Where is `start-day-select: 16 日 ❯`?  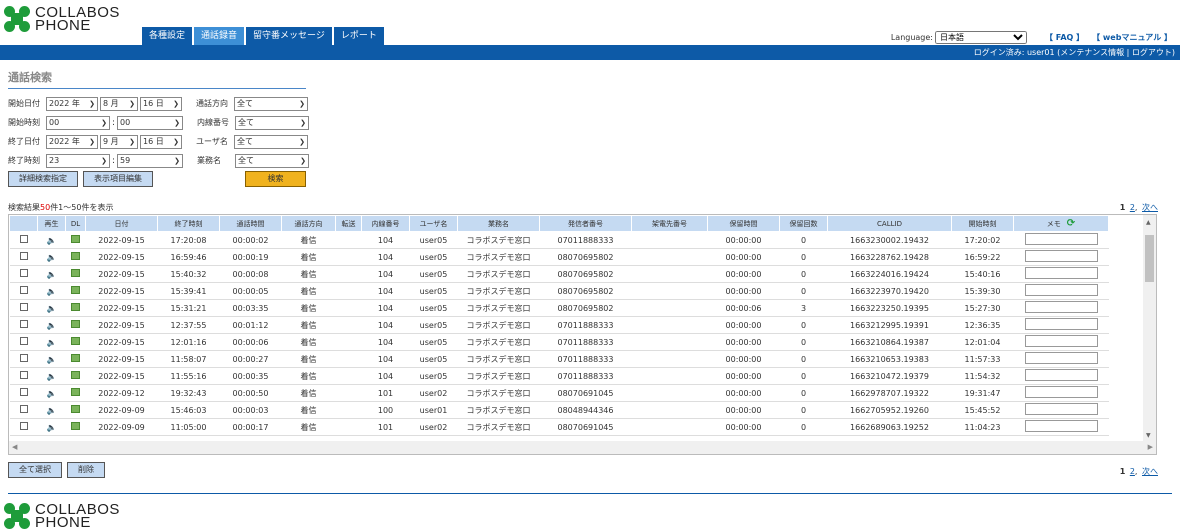 start-day-select: 16 日 ❯ is located at coordinates (161, 103).